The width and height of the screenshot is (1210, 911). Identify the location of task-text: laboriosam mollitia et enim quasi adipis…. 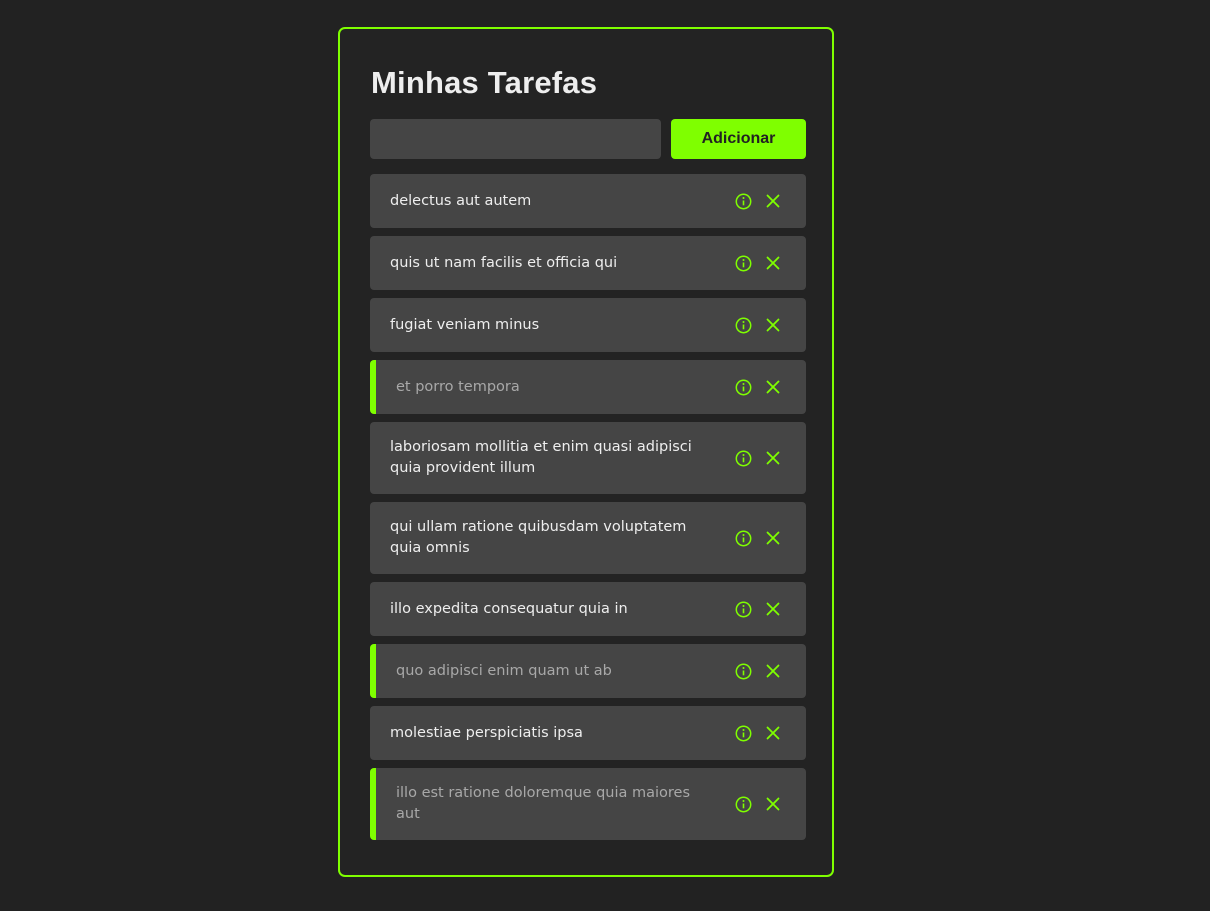
(541, 457).